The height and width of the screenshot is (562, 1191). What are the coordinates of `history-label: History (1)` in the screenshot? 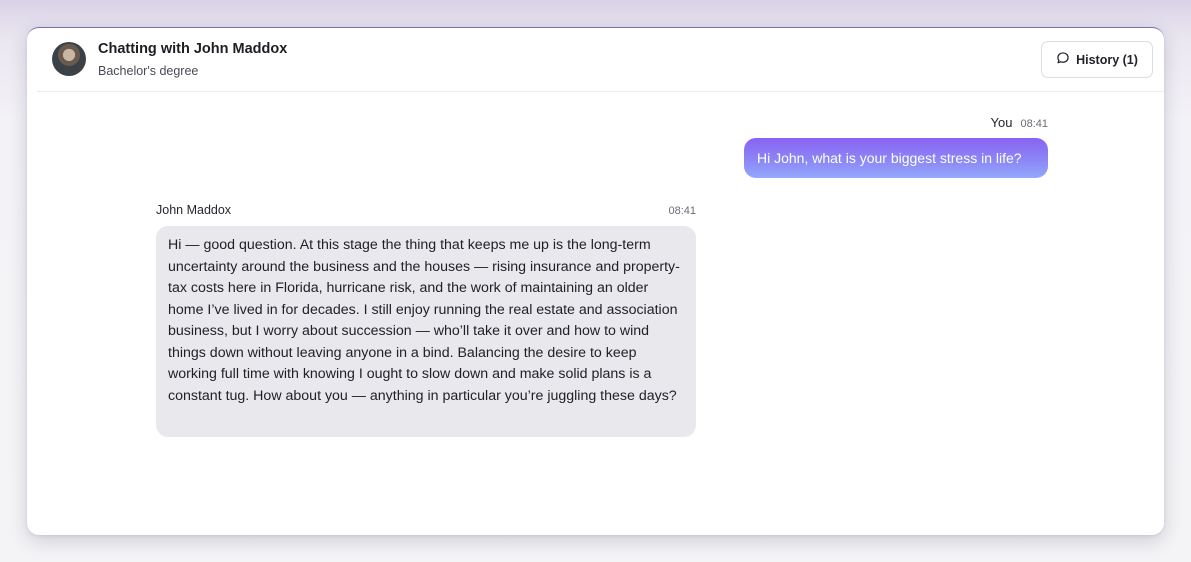 It's located at (1107, 59).